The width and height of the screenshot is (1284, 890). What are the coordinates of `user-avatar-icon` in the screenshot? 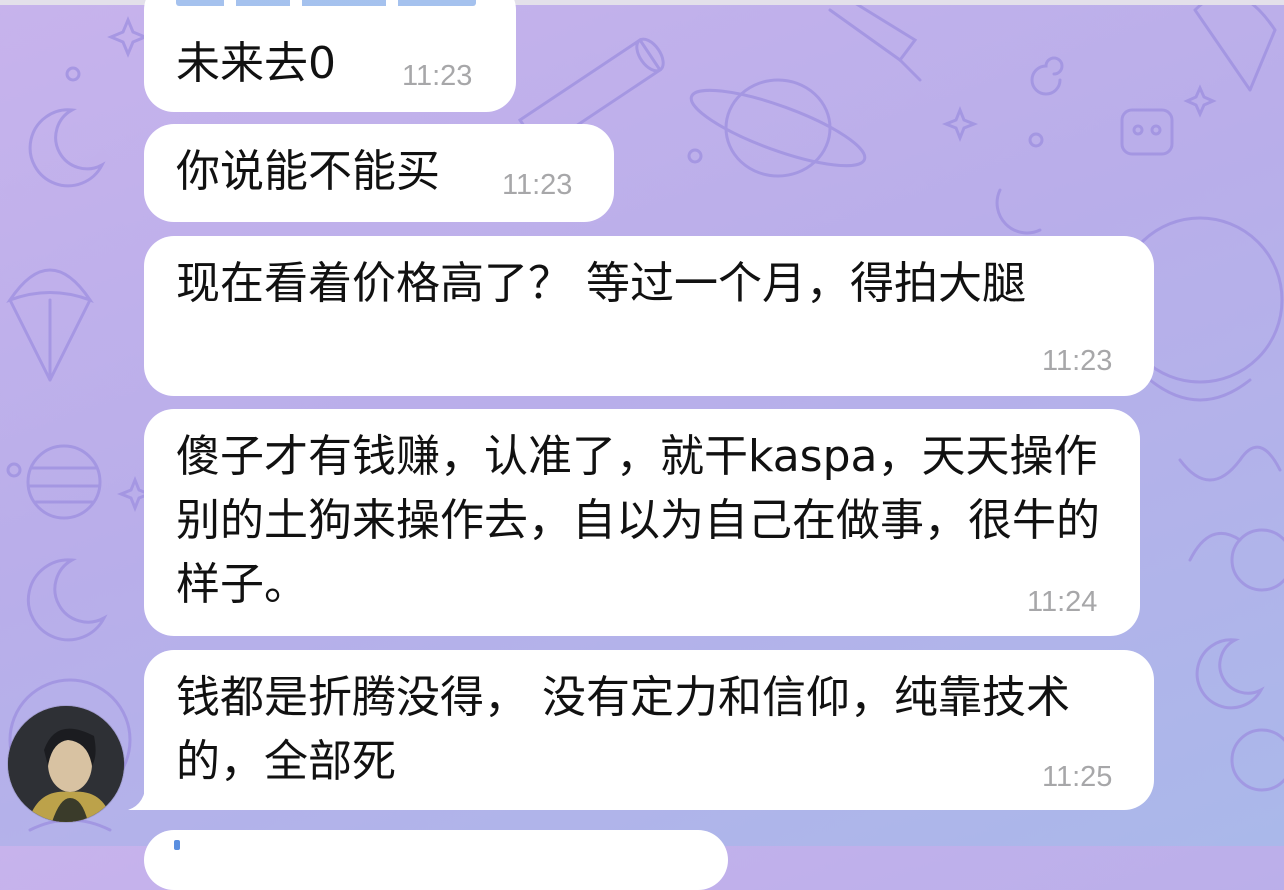 It's located at (66, 764).